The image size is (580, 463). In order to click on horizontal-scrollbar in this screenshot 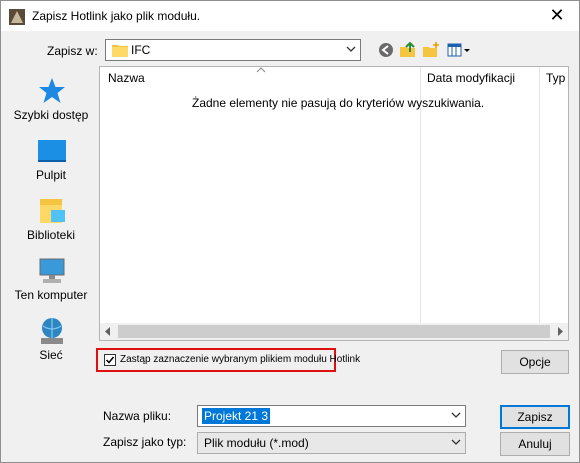, I will do `click(334, 331)`.